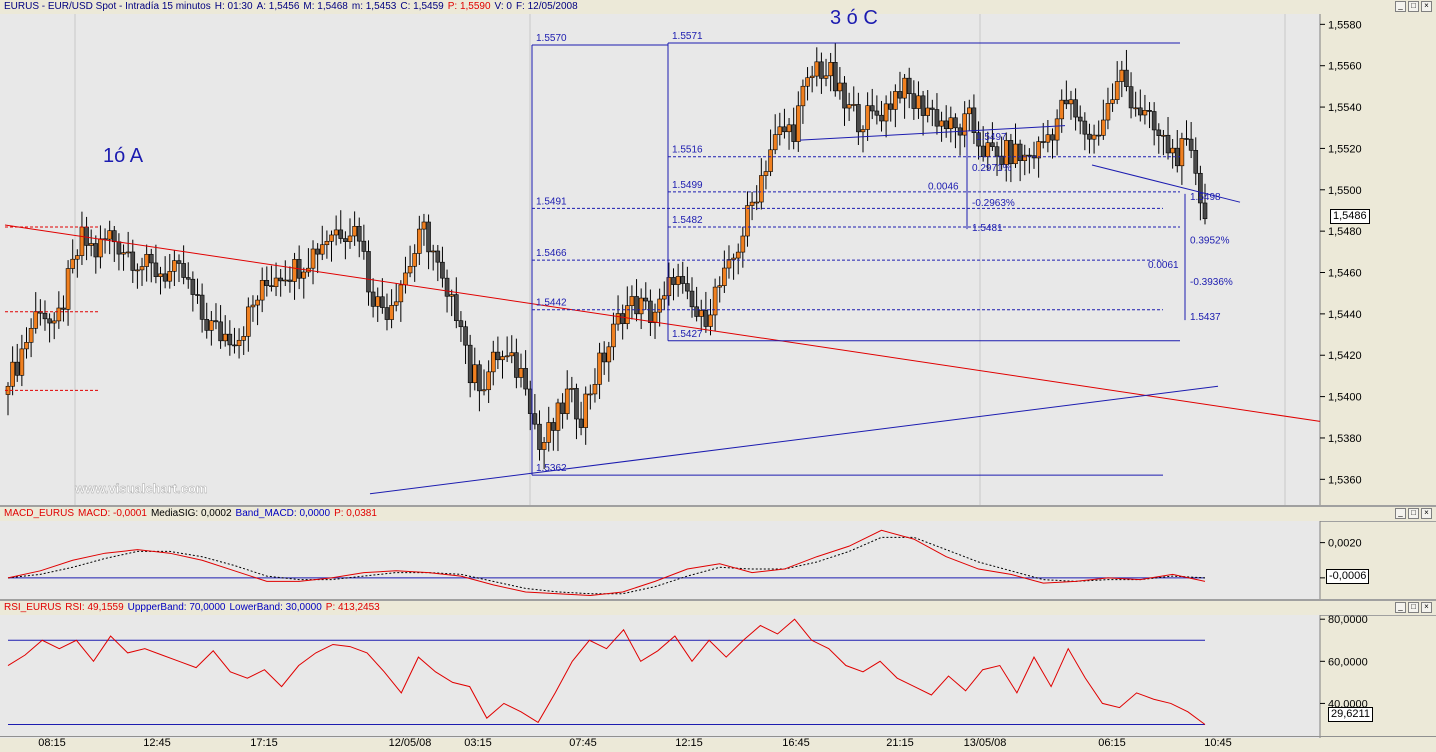 The height and width of the screenshot is (752, 1436). What do you see at coordinates (157, 743) in the screenshot?
I see `time-label: 12:45` at bounding box center [157, 743].